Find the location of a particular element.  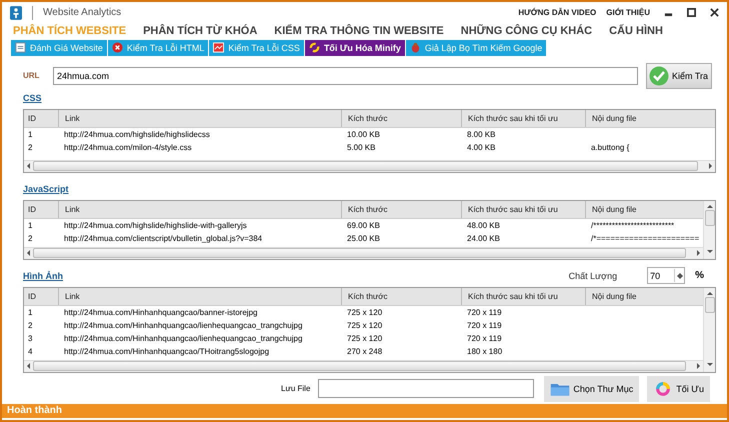

header-link: HƯỚNG DẪN VIDEO is located at coordinates (557, 13).